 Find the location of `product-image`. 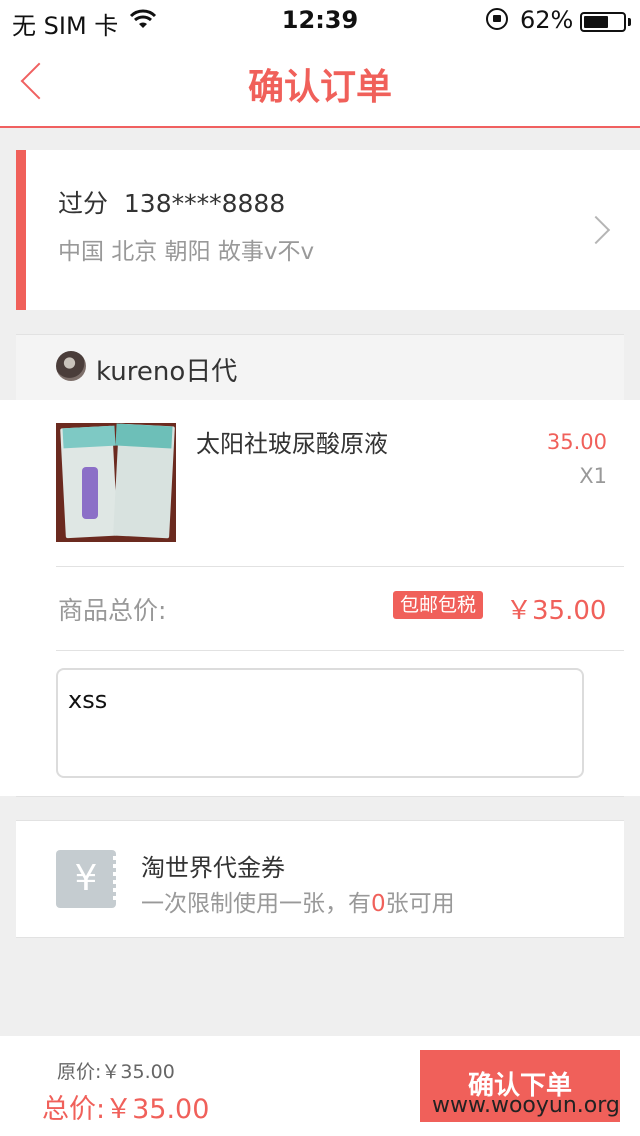

product-image is located at coordinates (116, 482).